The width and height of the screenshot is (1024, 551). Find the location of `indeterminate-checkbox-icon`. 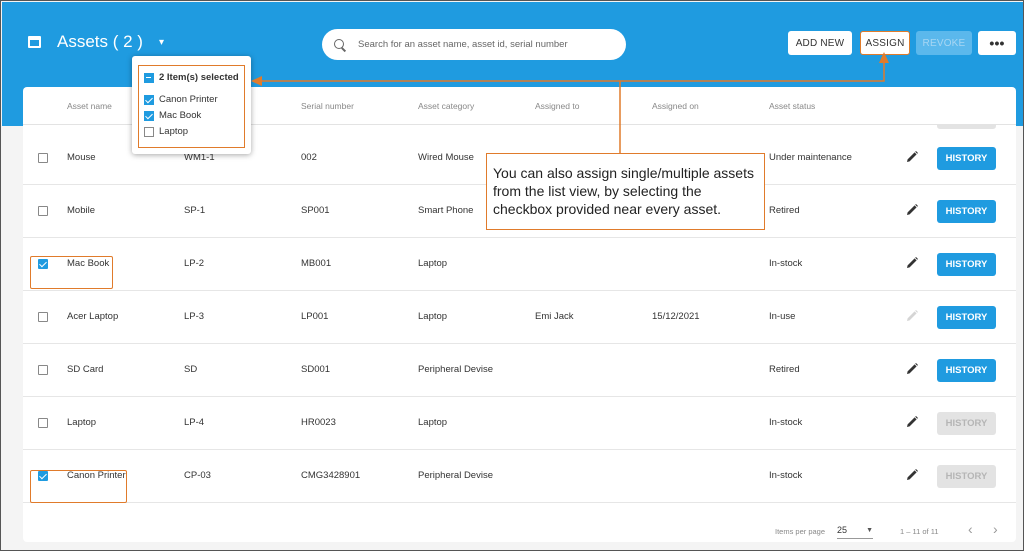

indeterminate-checkbox-icon is located at coordinates (149, 77).